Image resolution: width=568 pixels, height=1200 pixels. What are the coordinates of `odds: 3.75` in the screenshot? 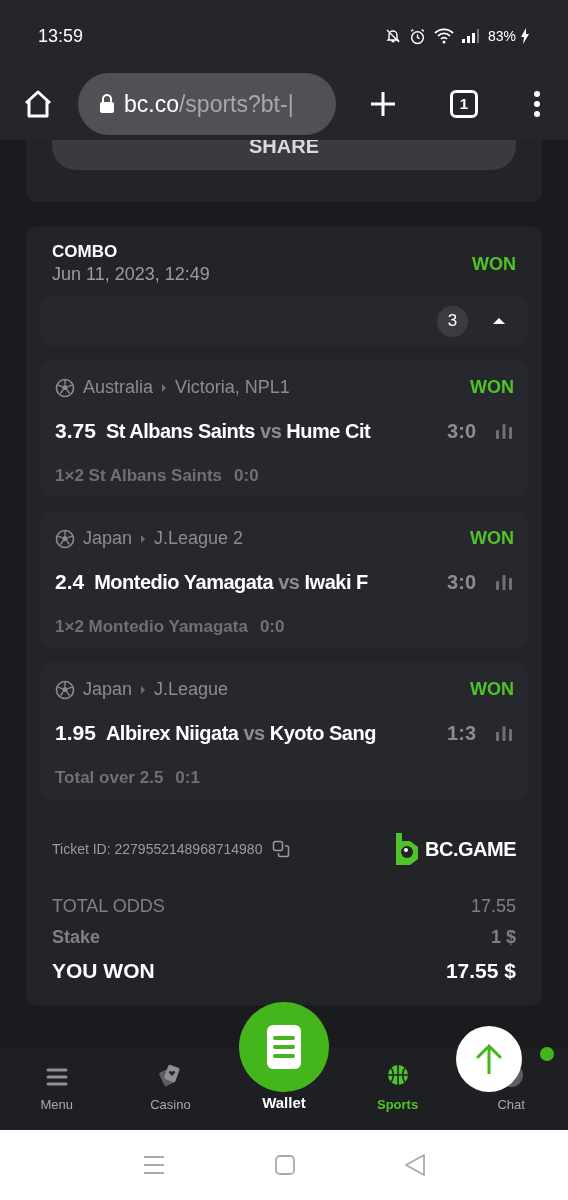 It's located at (75, 431).